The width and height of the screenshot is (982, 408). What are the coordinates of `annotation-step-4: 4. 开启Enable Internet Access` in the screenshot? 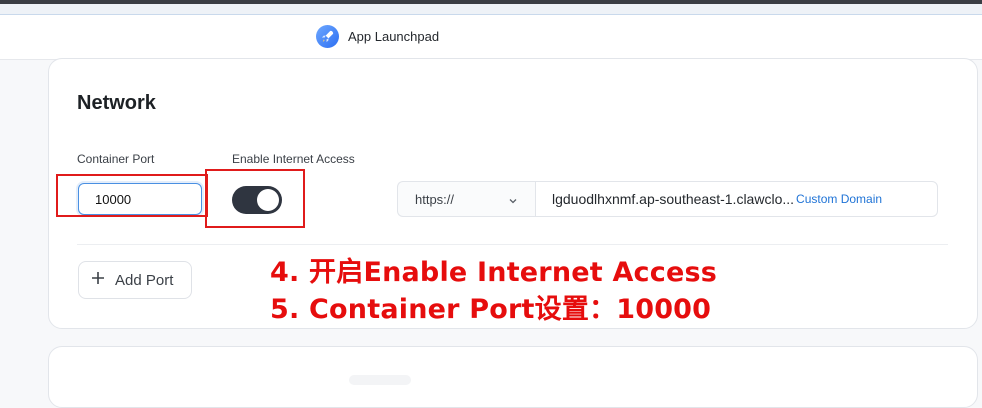 It's located at (494, 272).